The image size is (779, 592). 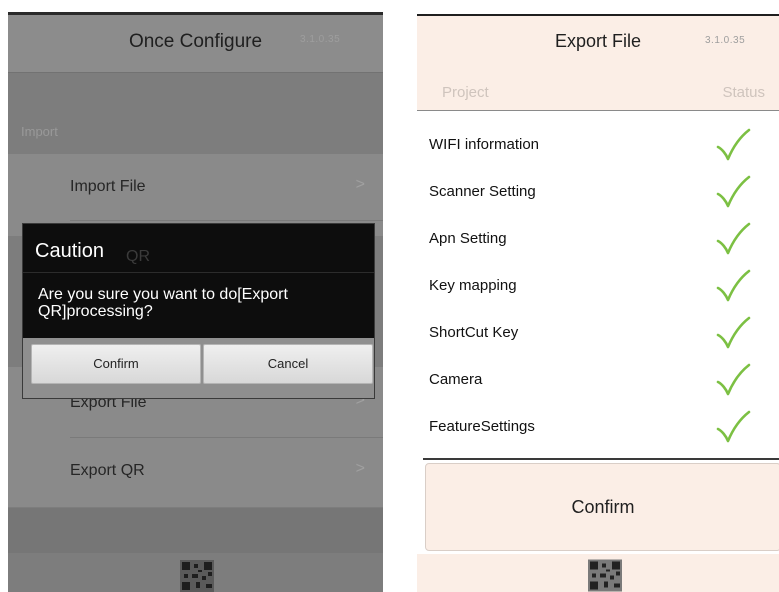 What do you see at coordinates (468, 238) in the screenshot?
I see `list-item-label: Apn Setting` at bounding box center [468, 238].